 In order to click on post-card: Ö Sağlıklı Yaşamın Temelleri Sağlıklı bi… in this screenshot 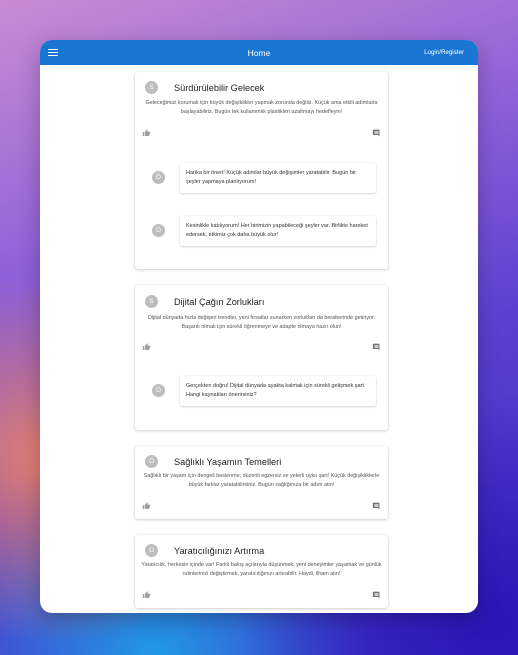, I will do `click(261, 482)`.